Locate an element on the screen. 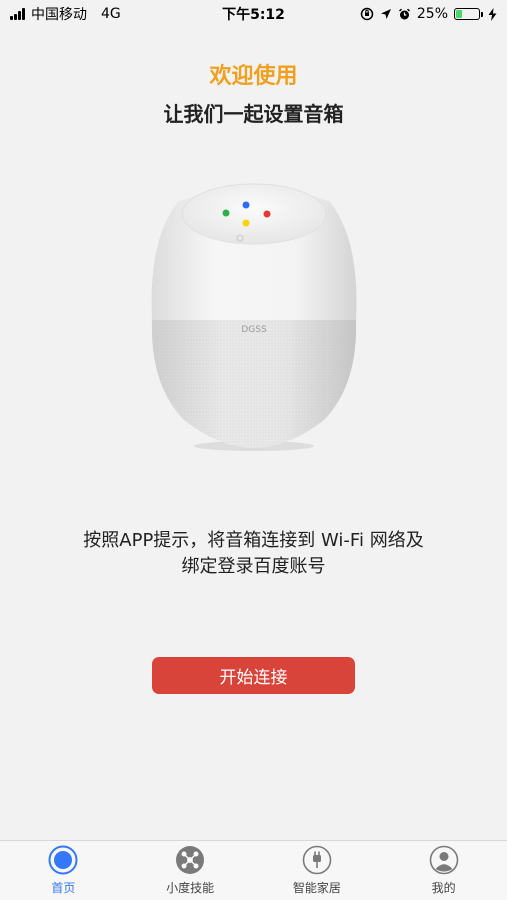  tab-skills-label: 小度技能 is located at coordinates (190, 888).